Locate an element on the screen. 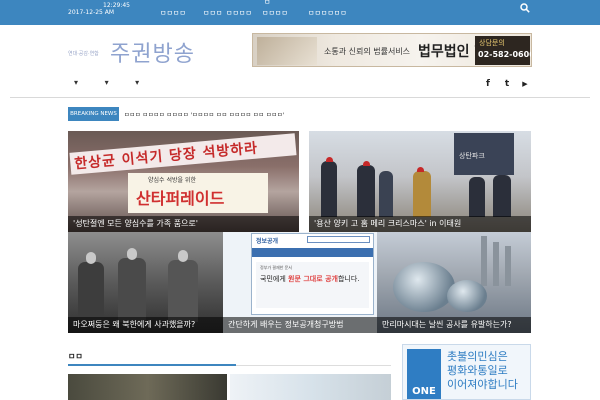 The image size is (600, 400). section-underline is located at coordinates (152, 365).